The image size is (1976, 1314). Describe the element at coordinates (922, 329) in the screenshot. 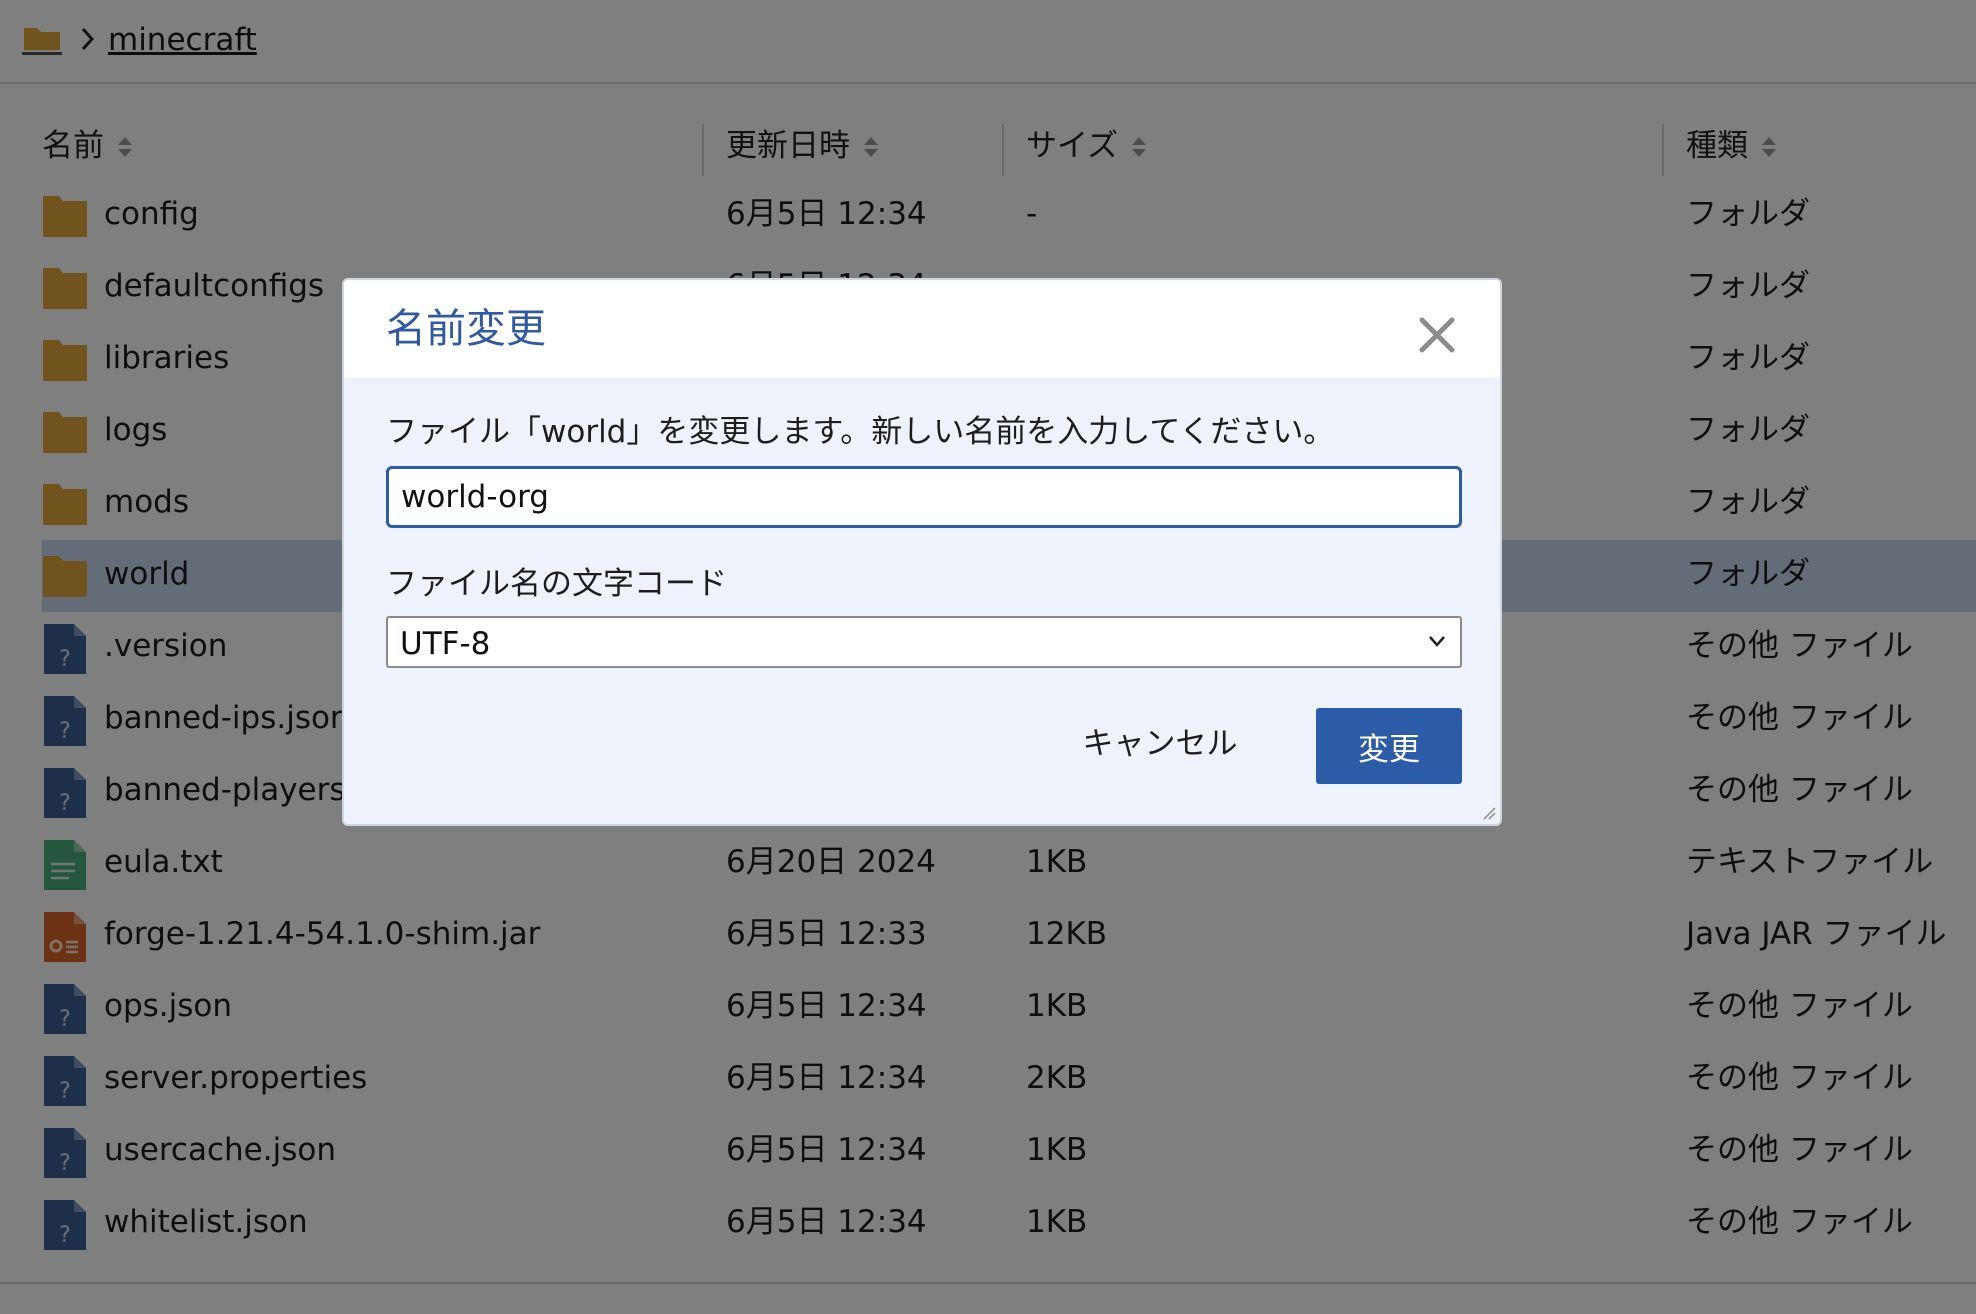

I see `dialog-header: 名前変更` at that location.